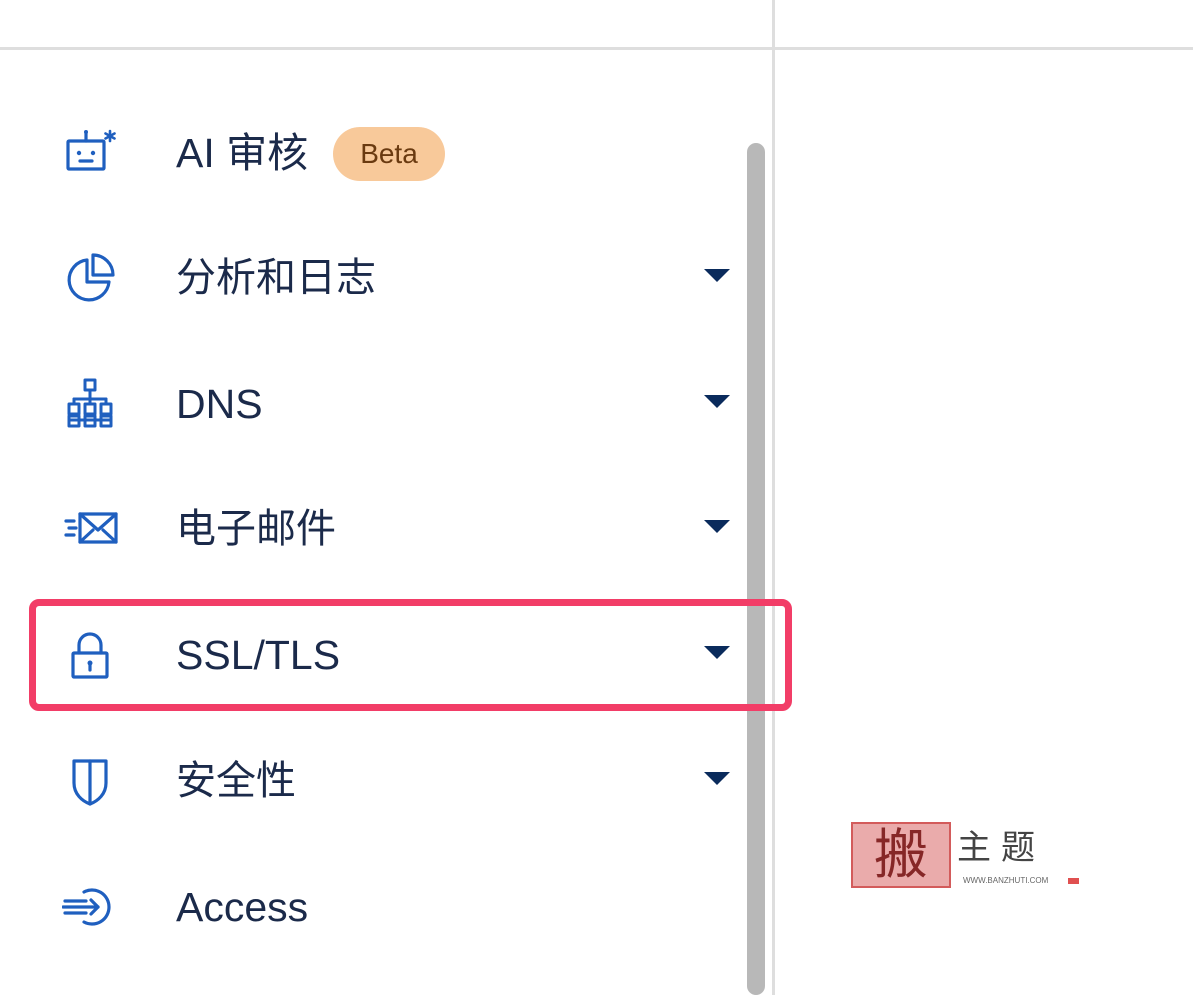  I want to click on panel-divider, so click(773, 497).